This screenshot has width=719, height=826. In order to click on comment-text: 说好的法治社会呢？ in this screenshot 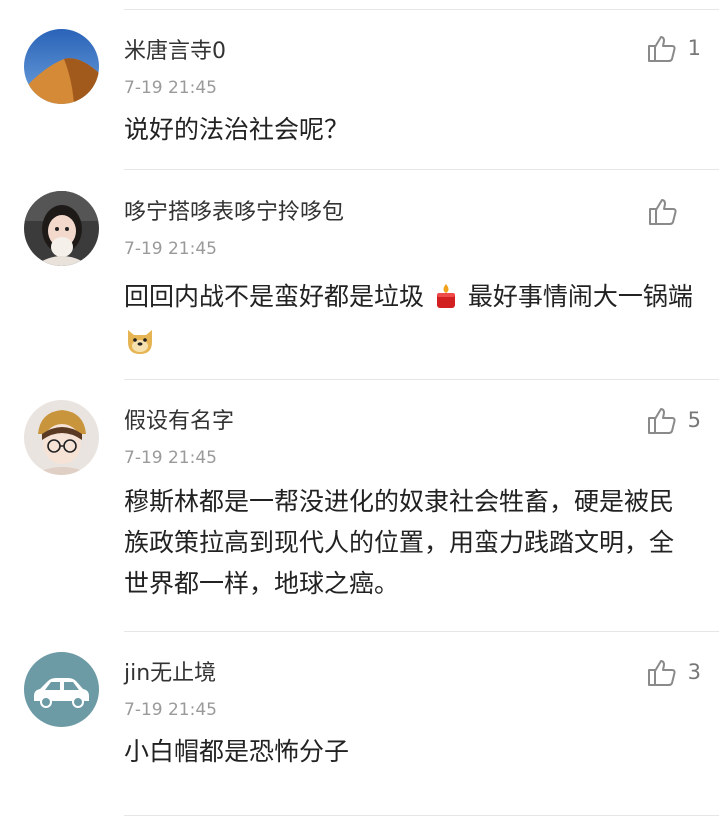, I will do `click(237, 129)`.